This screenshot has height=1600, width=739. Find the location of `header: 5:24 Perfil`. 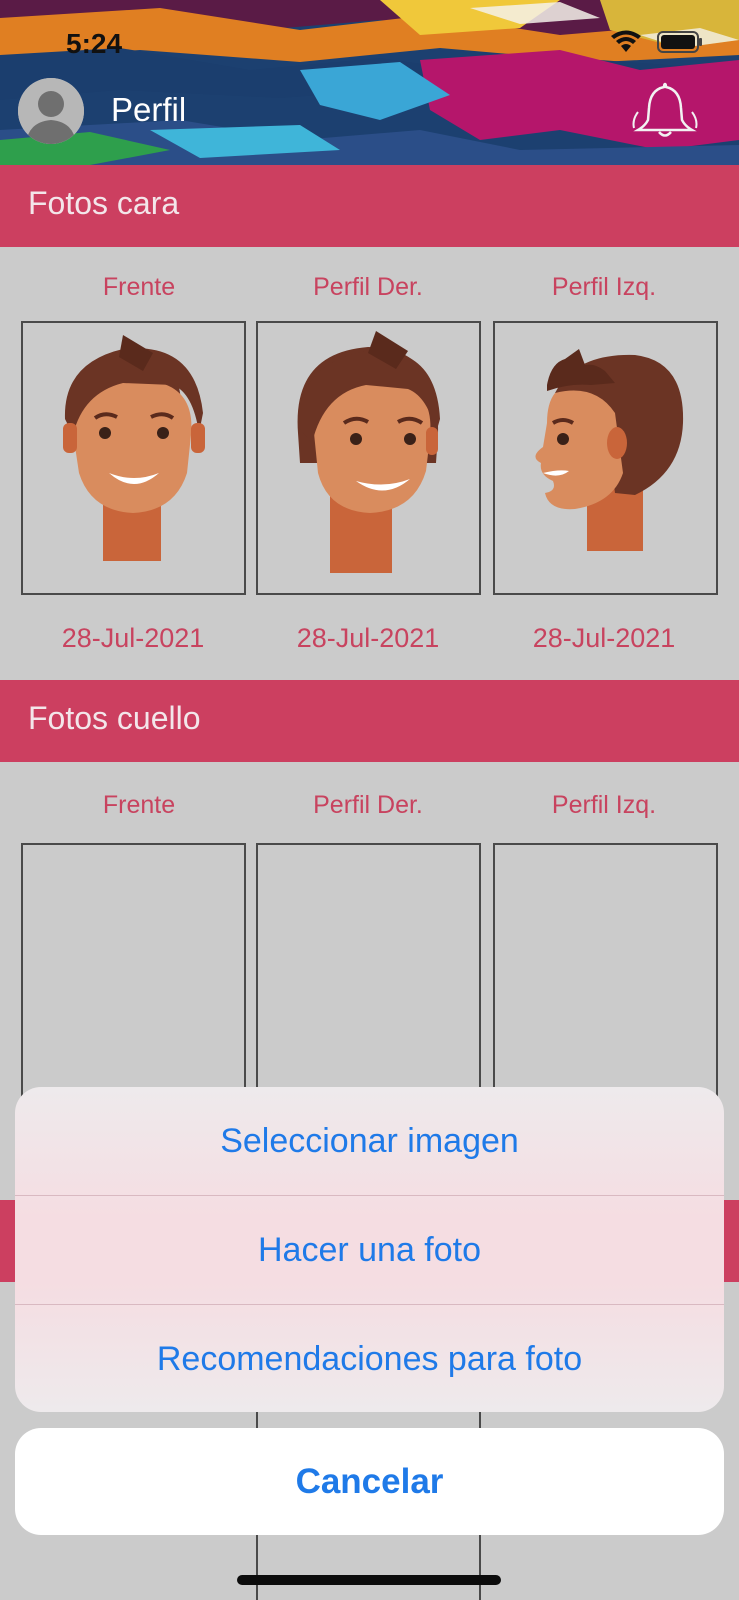

header: 5:24 Perfil is located at coordinates (369, 82).